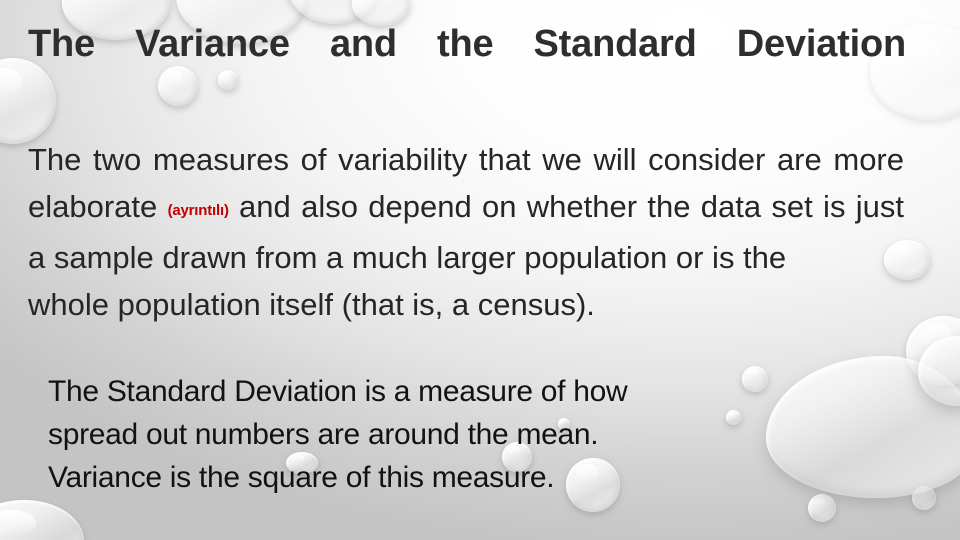 The width and height of the screenshot is (960, 540). Describe the element at coordinates (467, 44) in the screenshot. I see `slide-title: The Variance and the Standard Deviation` at that location.